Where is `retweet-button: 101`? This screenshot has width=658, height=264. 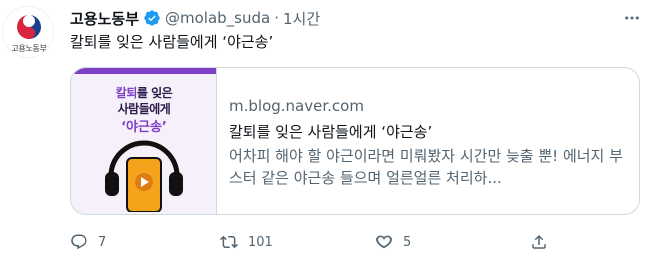
retweet-button: 101 is located at coordinates (246, 242).